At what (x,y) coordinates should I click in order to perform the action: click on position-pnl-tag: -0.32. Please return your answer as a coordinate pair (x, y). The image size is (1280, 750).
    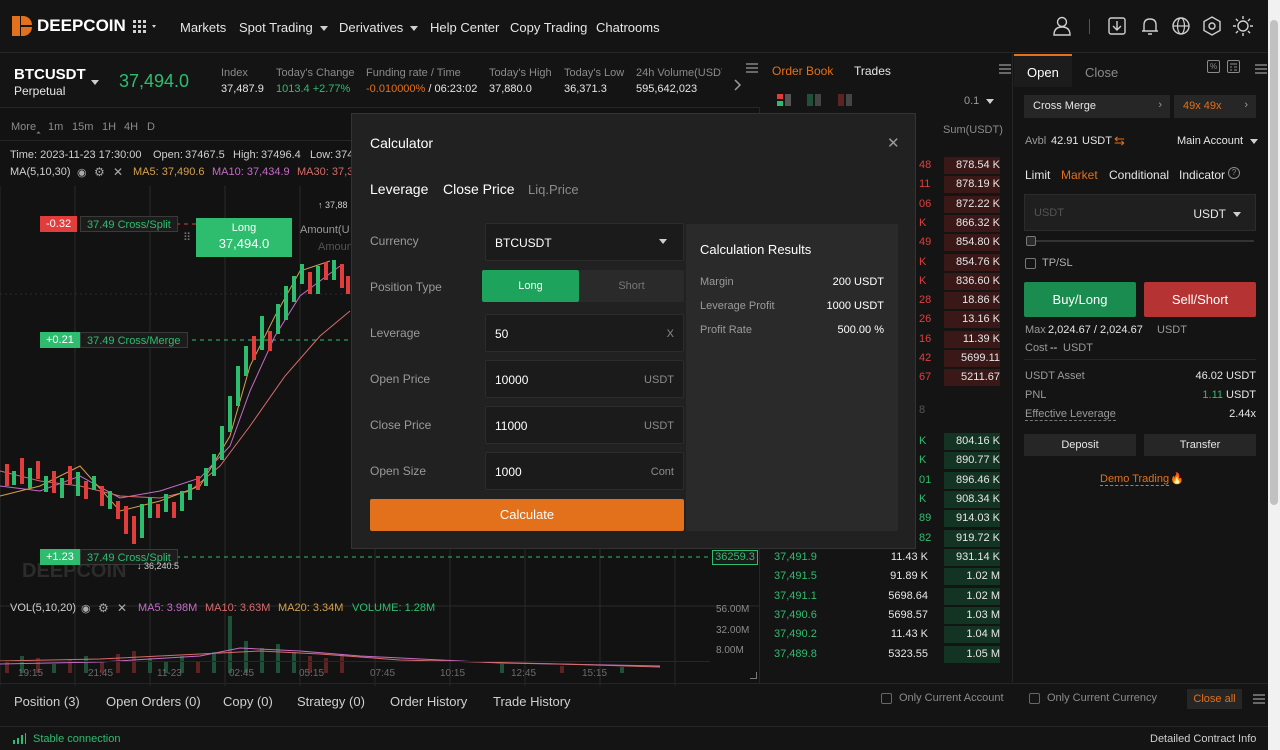
    Looking at the image, I should click on (59, 224).